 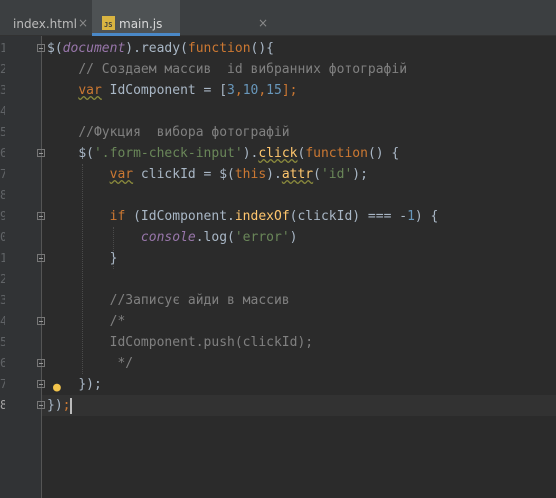 What do you see at coordinates (45, 24) in the screenshot?
I see `tab-label: index.html` at bounding box center [45, 24].